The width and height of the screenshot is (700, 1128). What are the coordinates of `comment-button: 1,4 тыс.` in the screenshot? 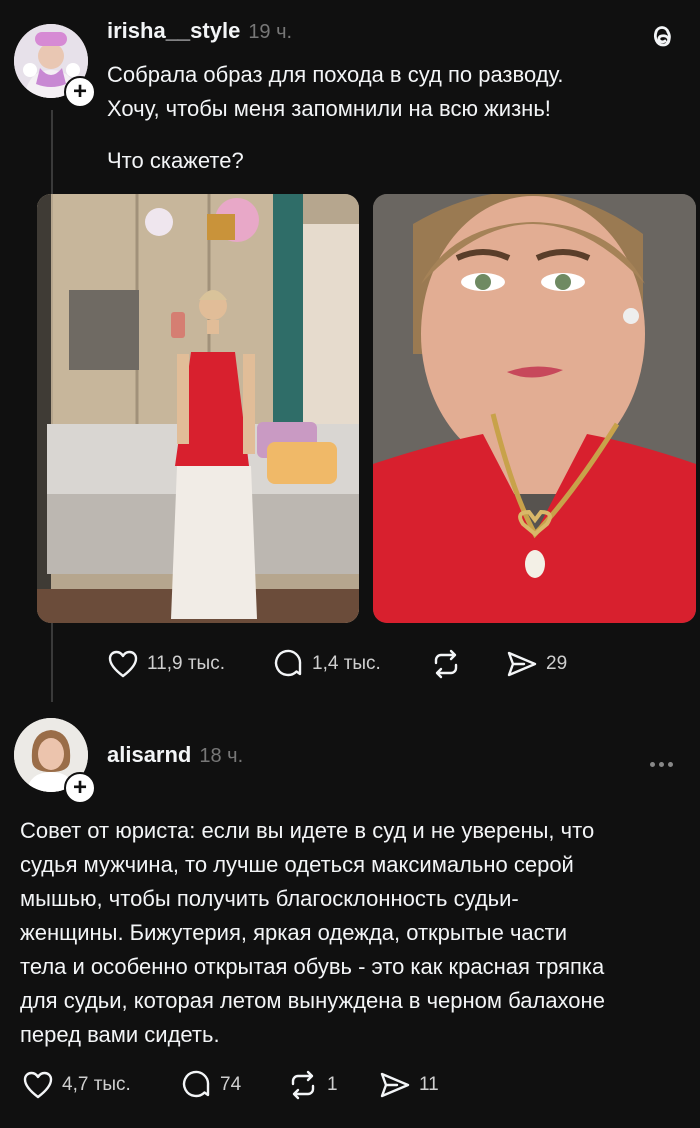 It's located at (327, 664).